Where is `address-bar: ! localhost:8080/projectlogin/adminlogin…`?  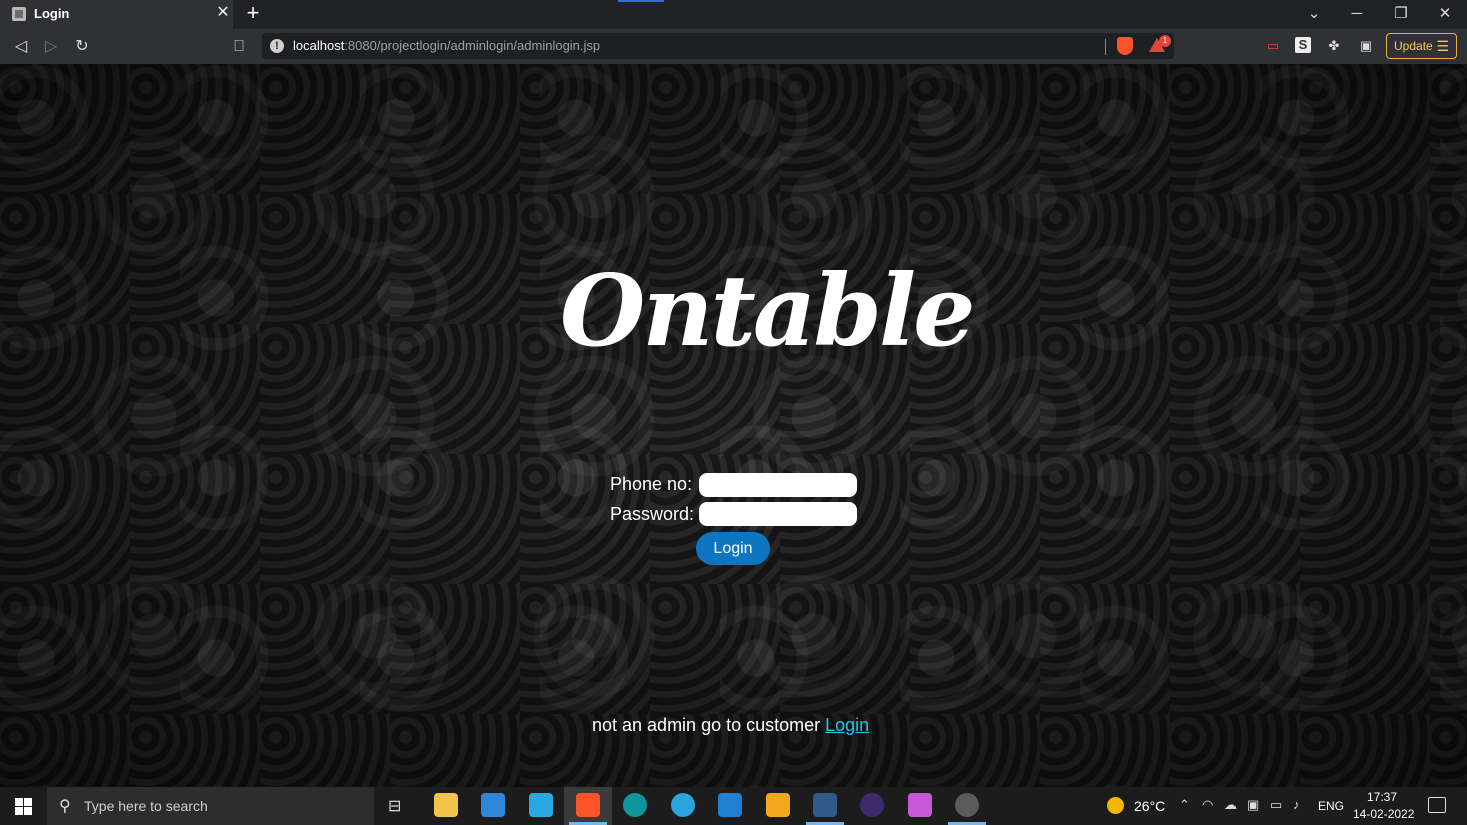
address-bar: ! localhost:8080/projectlogin/adminlogin… is located at coordinates (718, 46).